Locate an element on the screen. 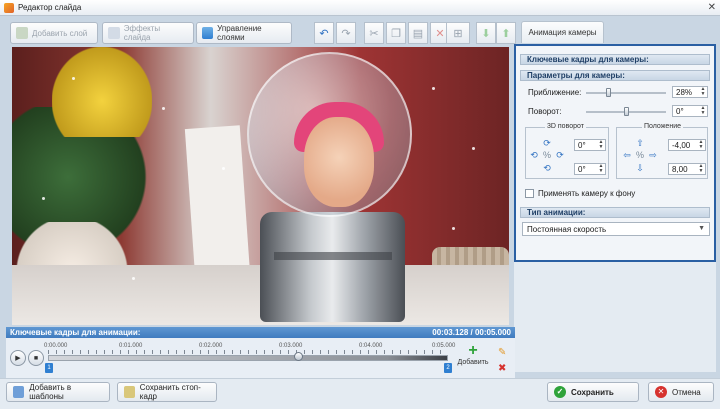 Image resolution: width=720 pixels, height=409 pixels. add-layer-icon is located at coordinates (22, 33).